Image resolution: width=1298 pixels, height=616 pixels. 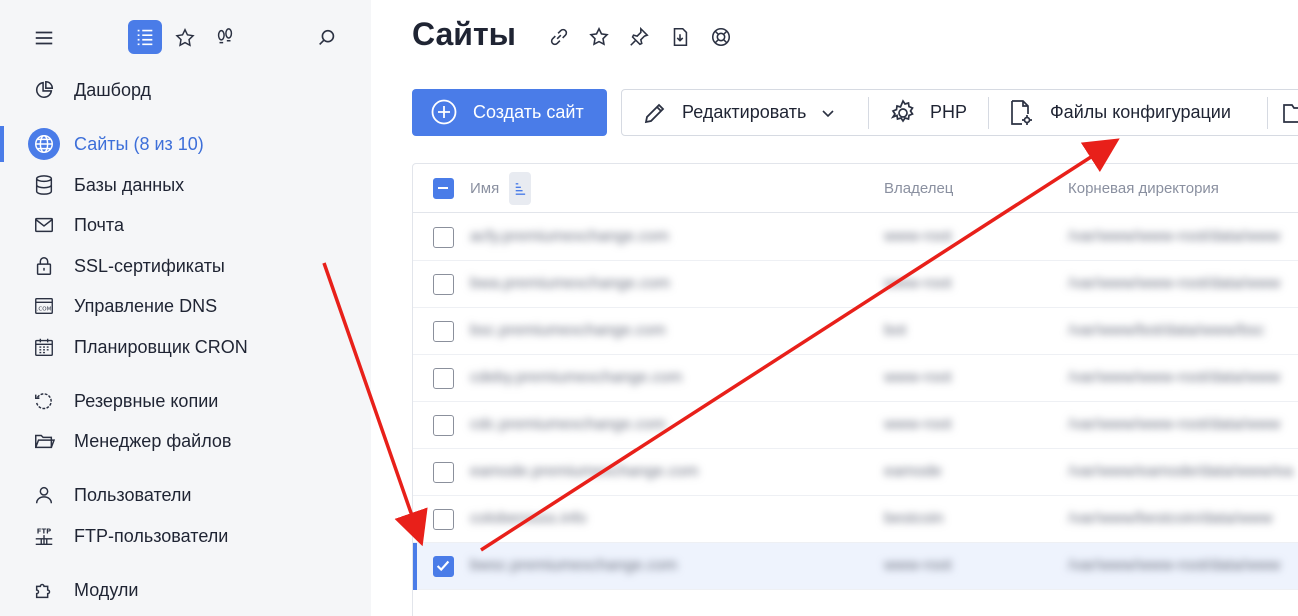 What do you see at coordinates (44, 38) in the screenshot?
I see `hamburger-menu-icon` at bounding box center [44, 38].